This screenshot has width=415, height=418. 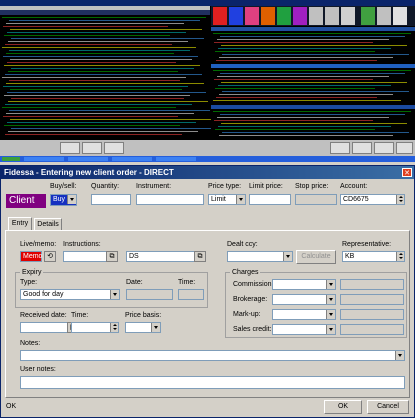 What do you see at coordinates (30, 343) in the screenshot?
I see `notes-label: Notes:` at bounding box center [30, 343].